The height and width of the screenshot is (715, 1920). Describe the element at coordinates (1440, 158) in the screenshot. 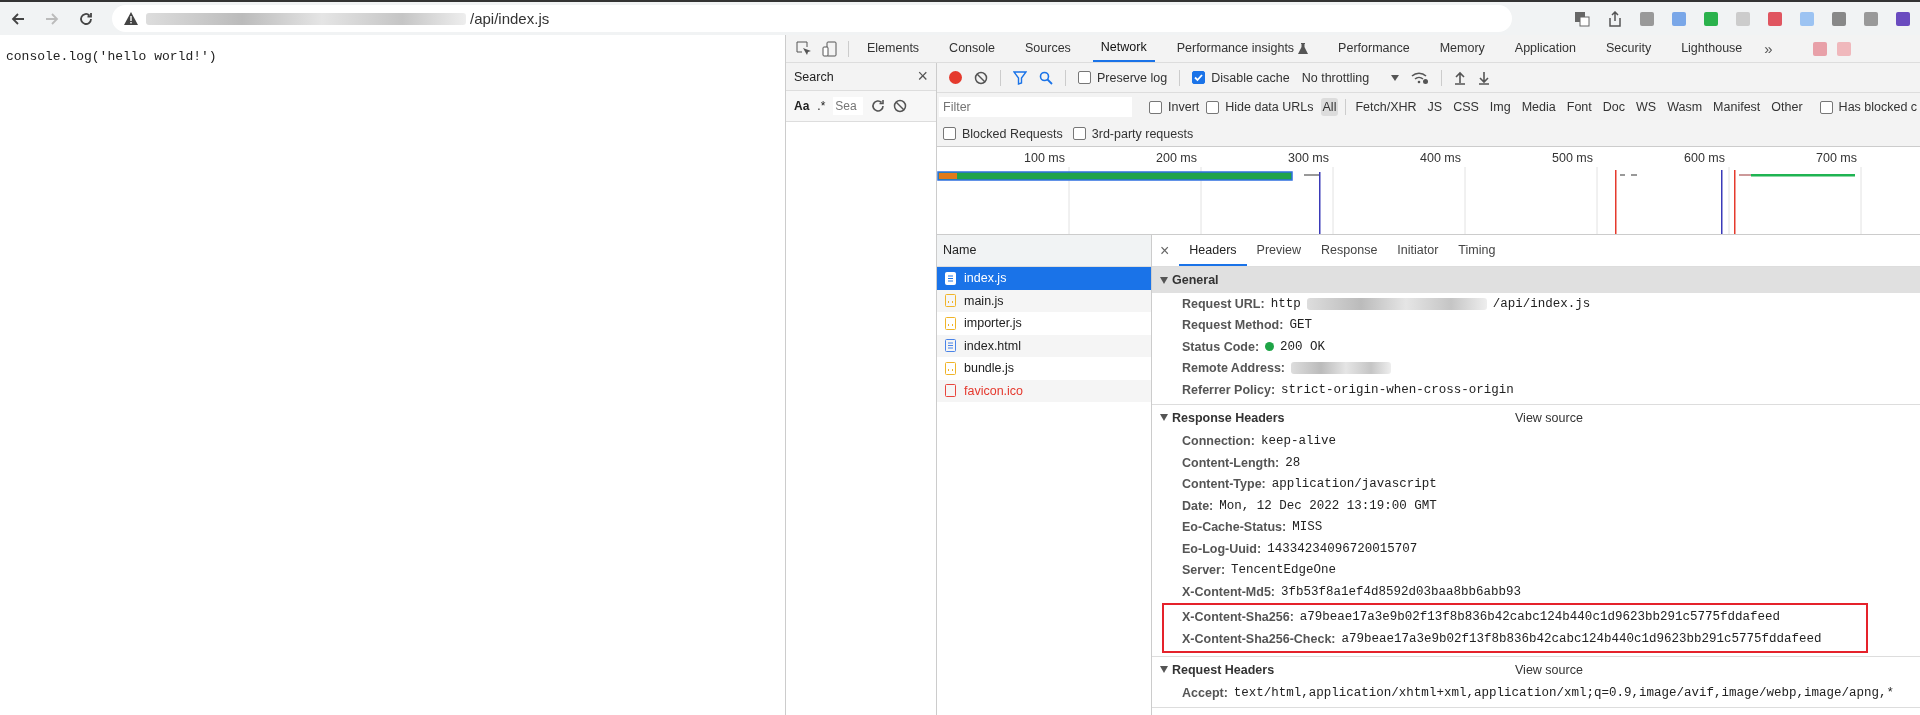

I see `tick-label: 400 ms` at that location.